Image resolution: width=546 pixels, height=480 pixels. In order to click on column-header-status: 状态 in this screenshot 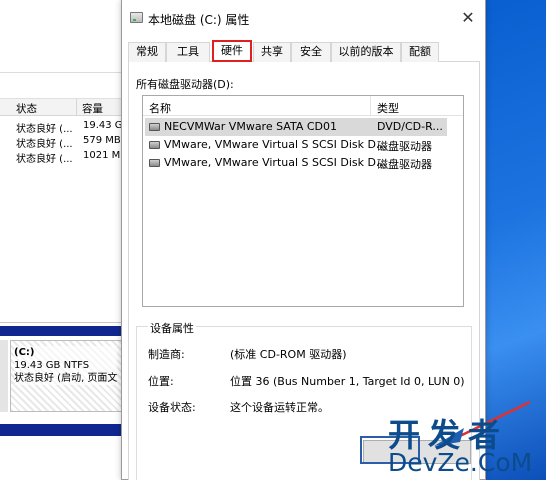, I will do `click(26, 108)`.